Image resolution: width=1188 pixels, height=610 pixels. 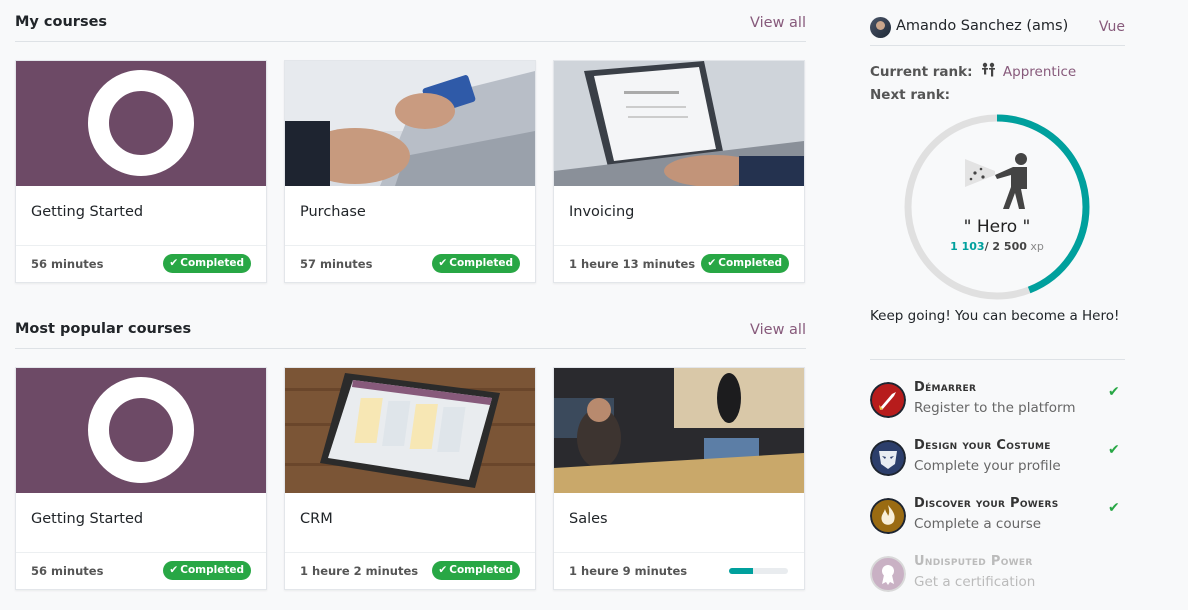 What do you see at coordinates (1037, 246) in the screenshot?
I see `xp-unit: xp` at bounding box center [1037, 246].